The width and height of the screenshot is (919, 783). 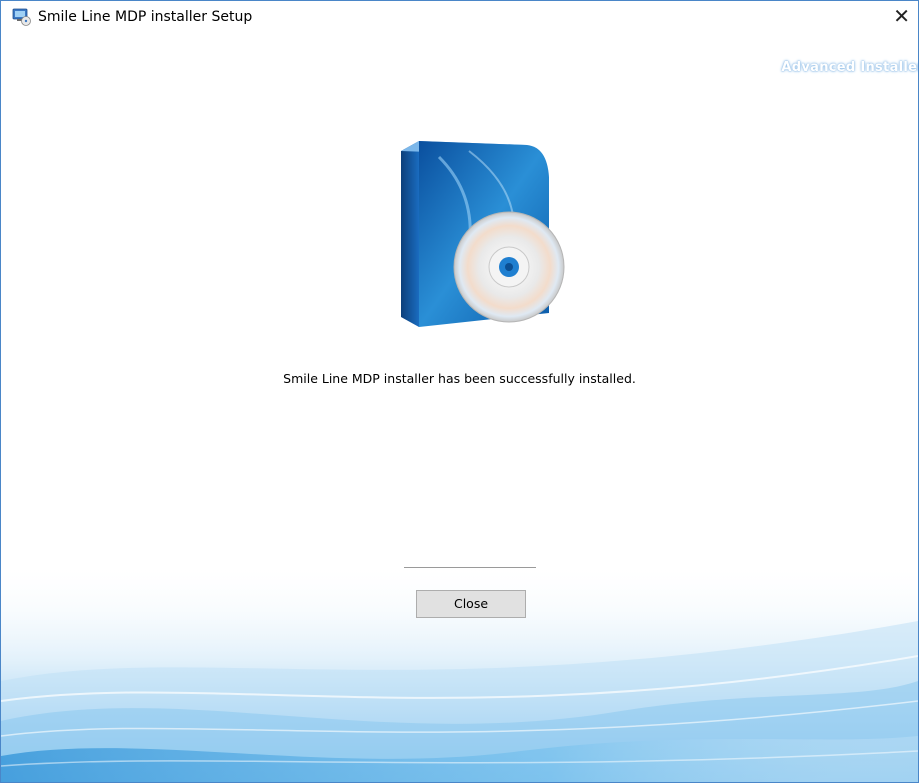 What do you see at coordinates (895, 16) in the screenshot?
I see `close-icon: ✕` at bounding box center [895, 16].